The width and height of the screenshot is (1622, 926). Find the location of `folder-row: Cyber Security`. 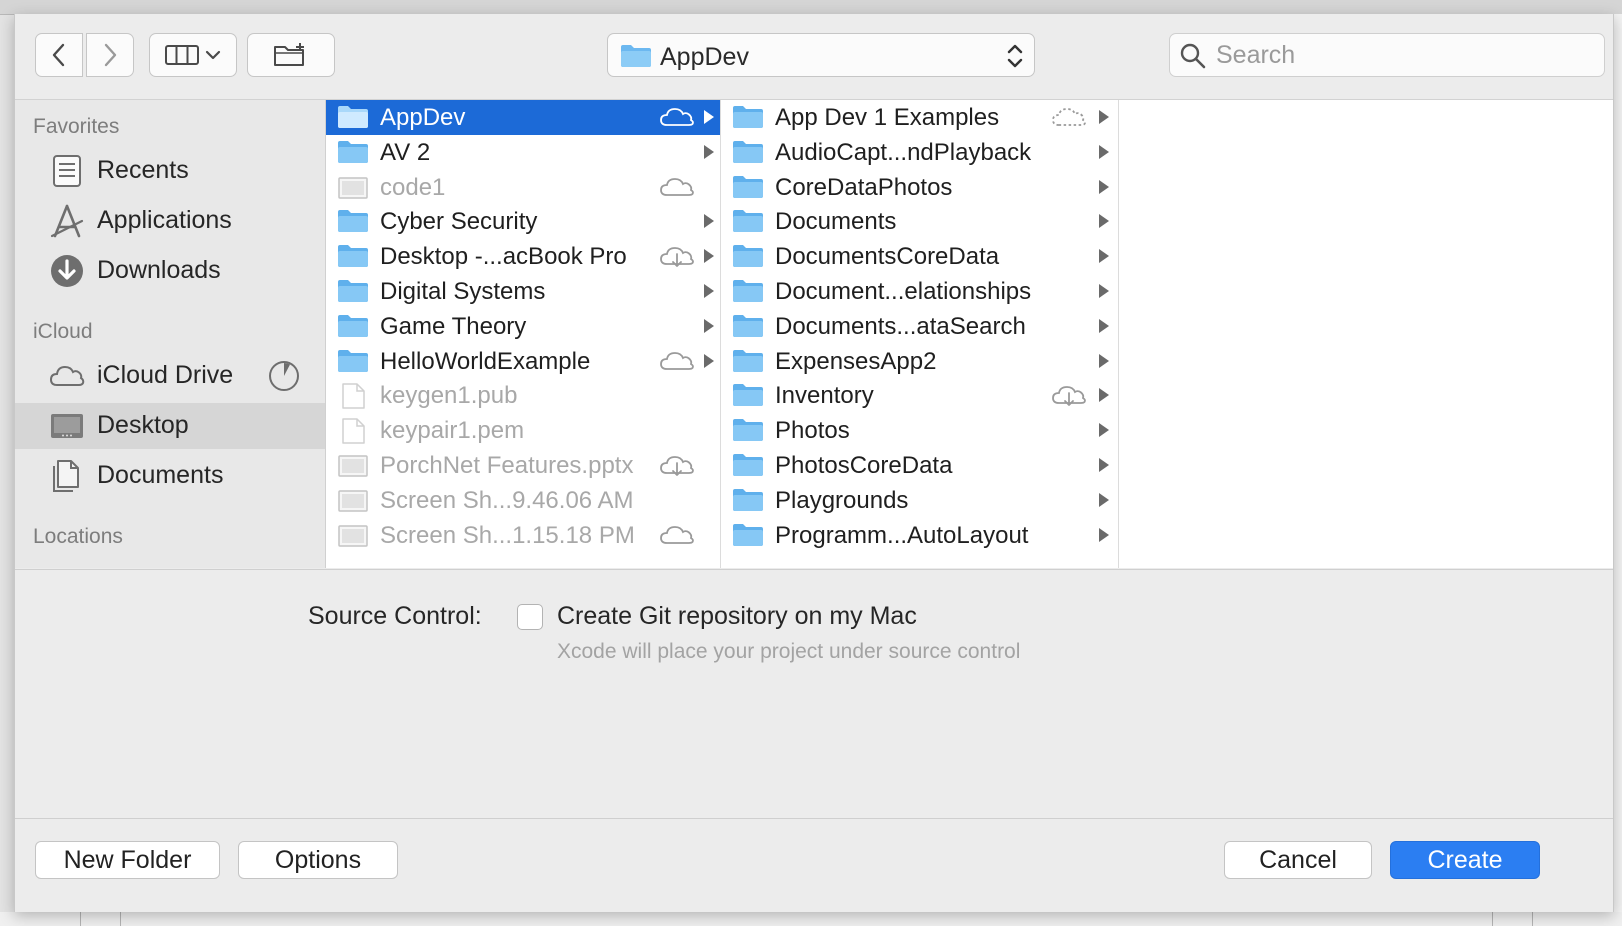

folder-row: Cyber Security is located at coordinates (523, 221).